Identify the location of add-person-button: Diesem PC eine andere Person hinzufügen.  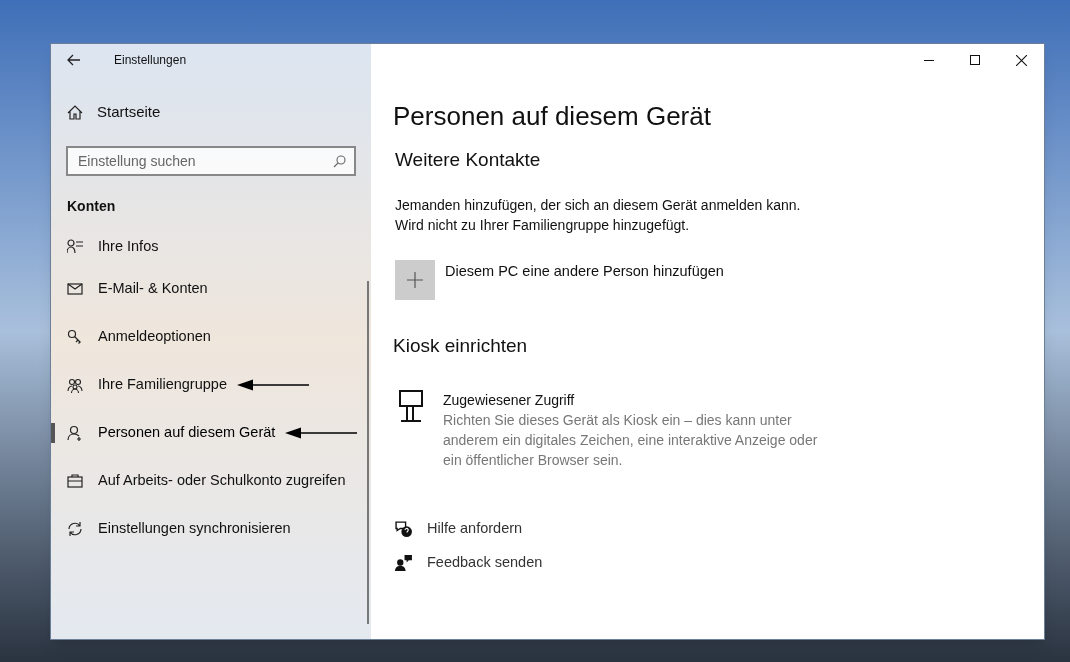
(559, 279).